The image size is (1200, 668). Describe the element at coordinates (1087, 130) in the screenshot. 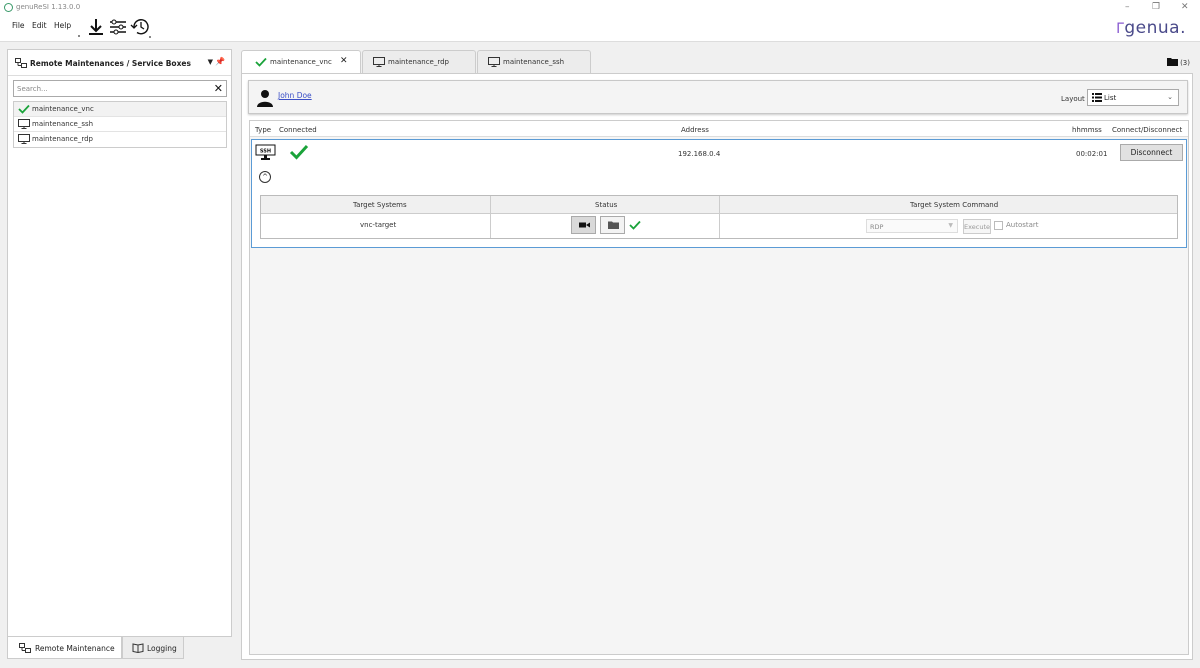

I see `col-time: hhmmss` at that location.